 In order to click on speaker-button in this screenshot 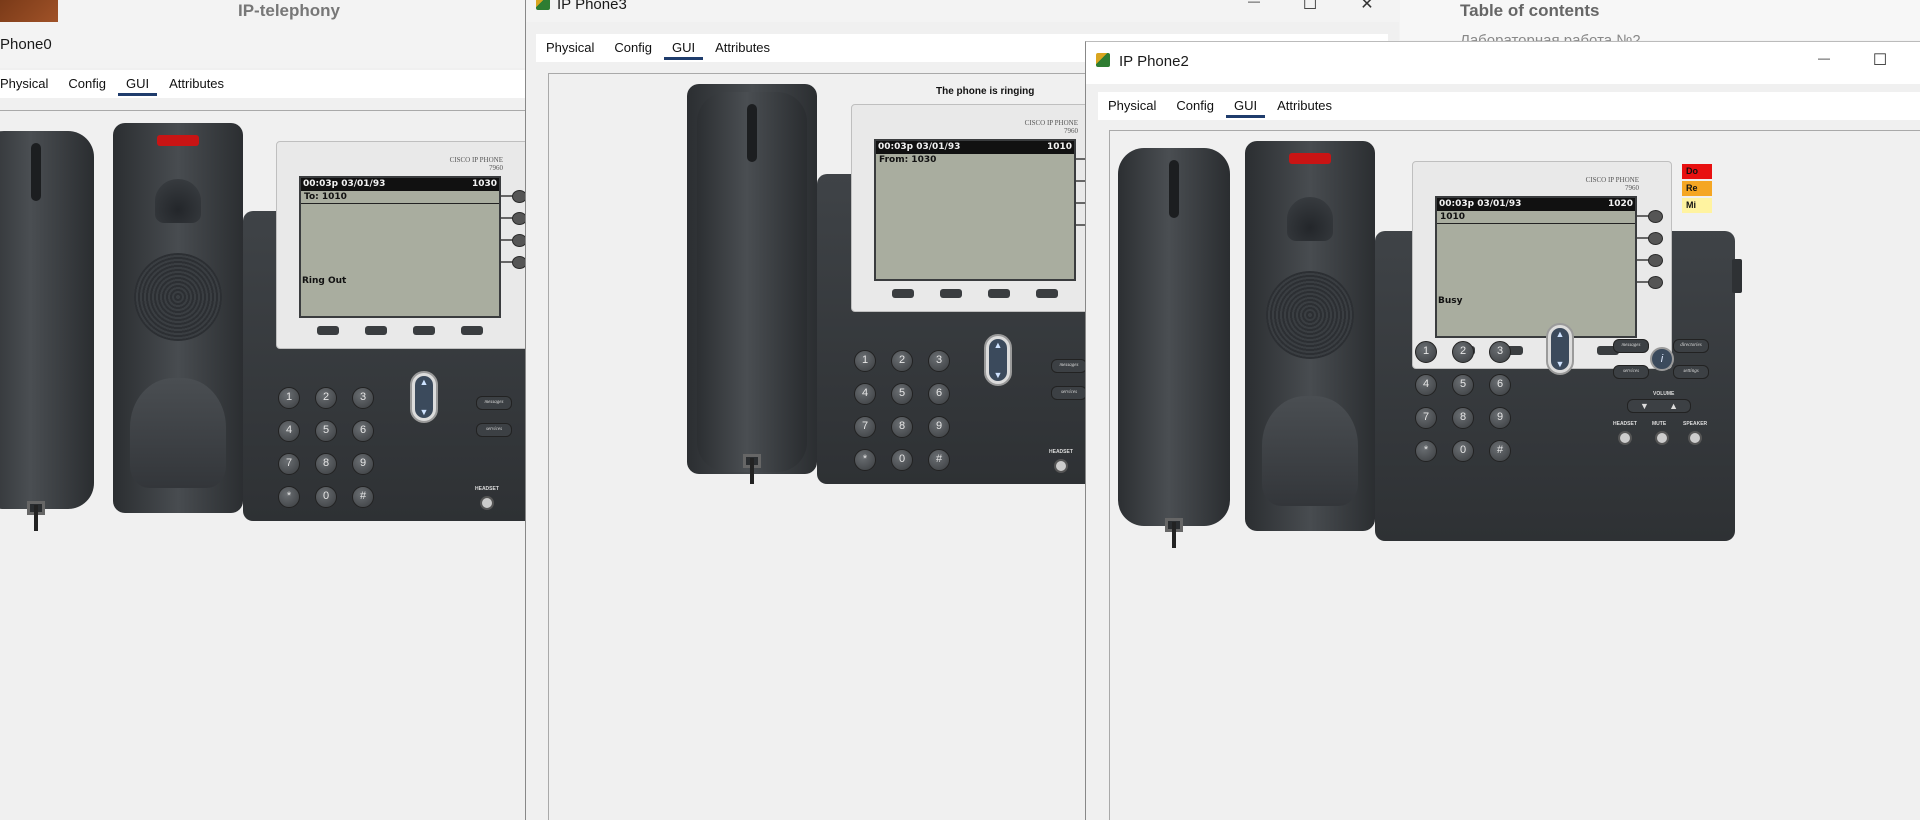, I will do `click(1695, 438)`.